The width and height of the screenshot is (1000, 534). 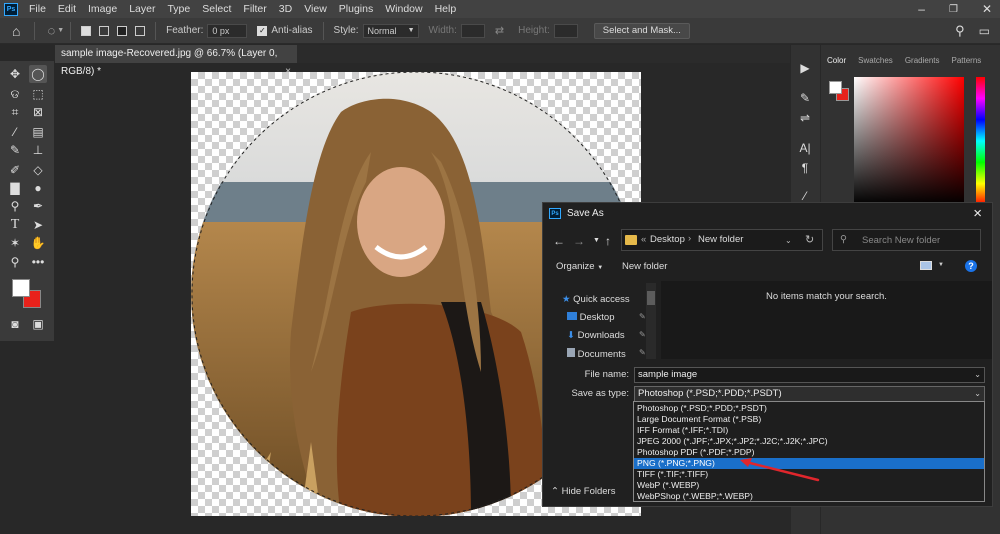 What do you see at coordinates (921, 9) in the screenshot?
I see `minimize-icon: –` at bounding box center [921, 9].